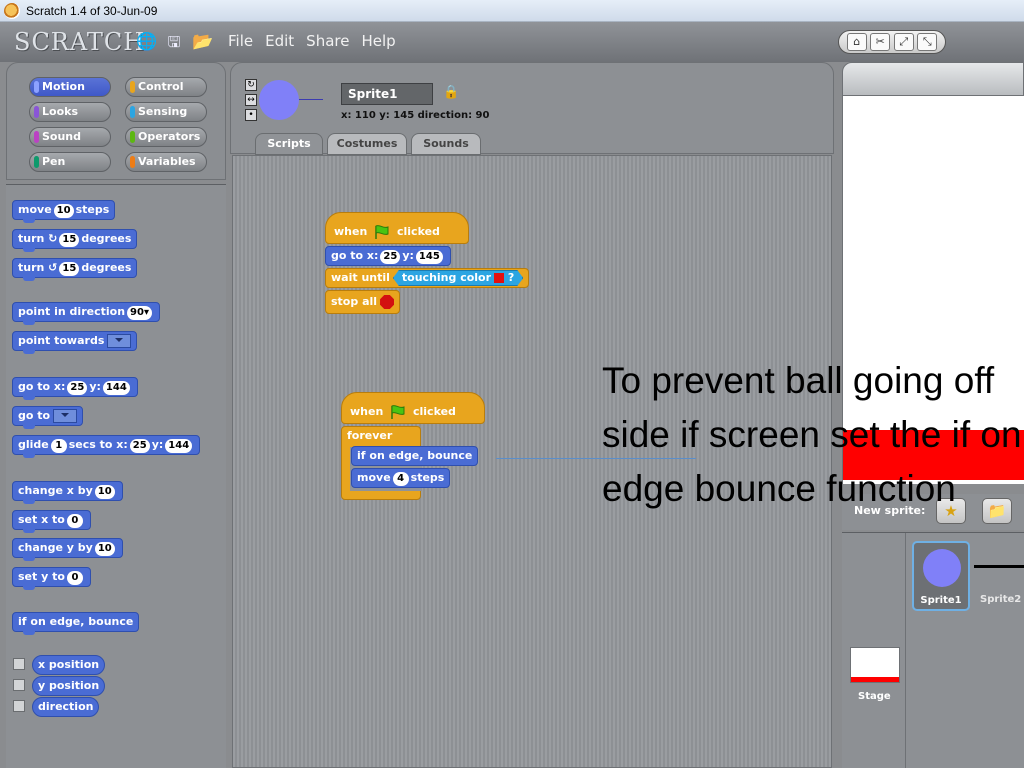  What do you see at coordinates (67, 549) in the screenshot?
I see `block-change-y: change y by 10` at bounding box center [67, 549].